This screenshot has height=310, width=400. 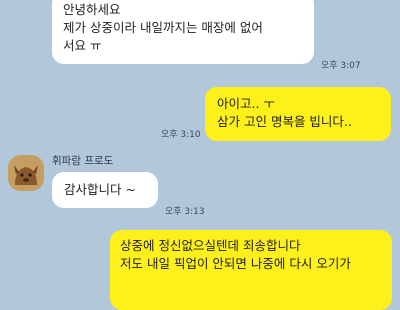 I want to click on message-timestamp: 오후 3:07, so click(x=341, y=66).